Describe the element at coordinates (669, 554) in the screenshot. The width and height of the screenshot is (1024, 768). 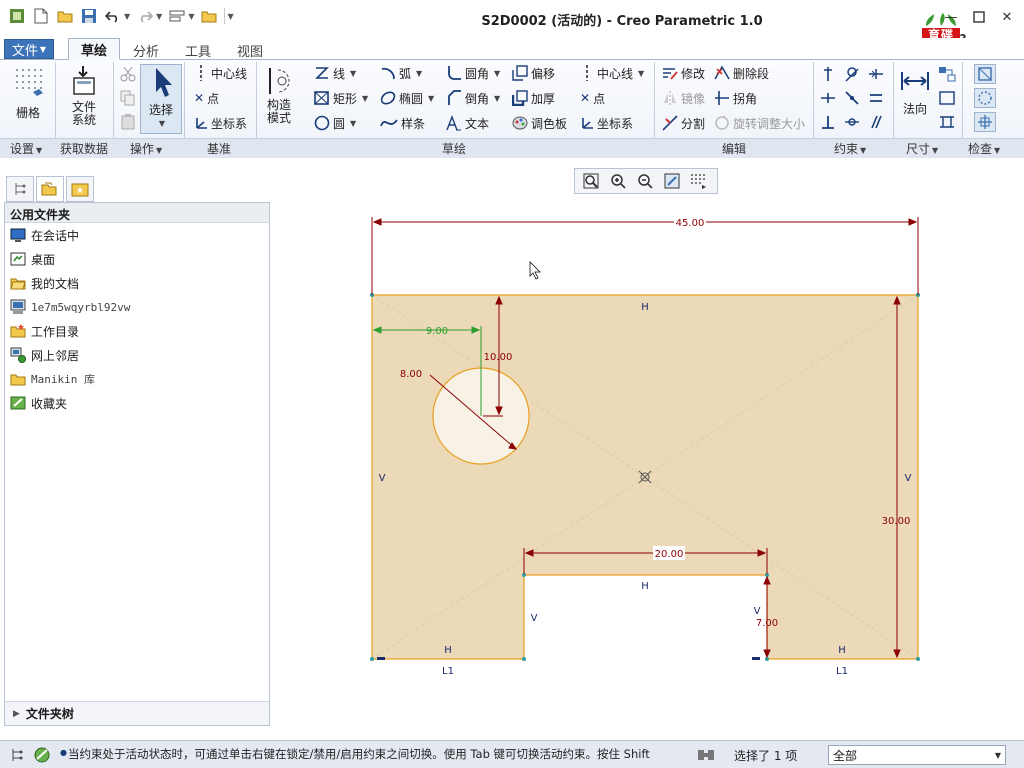
I see `dimension-slot-width-label: 20.00` at that location.